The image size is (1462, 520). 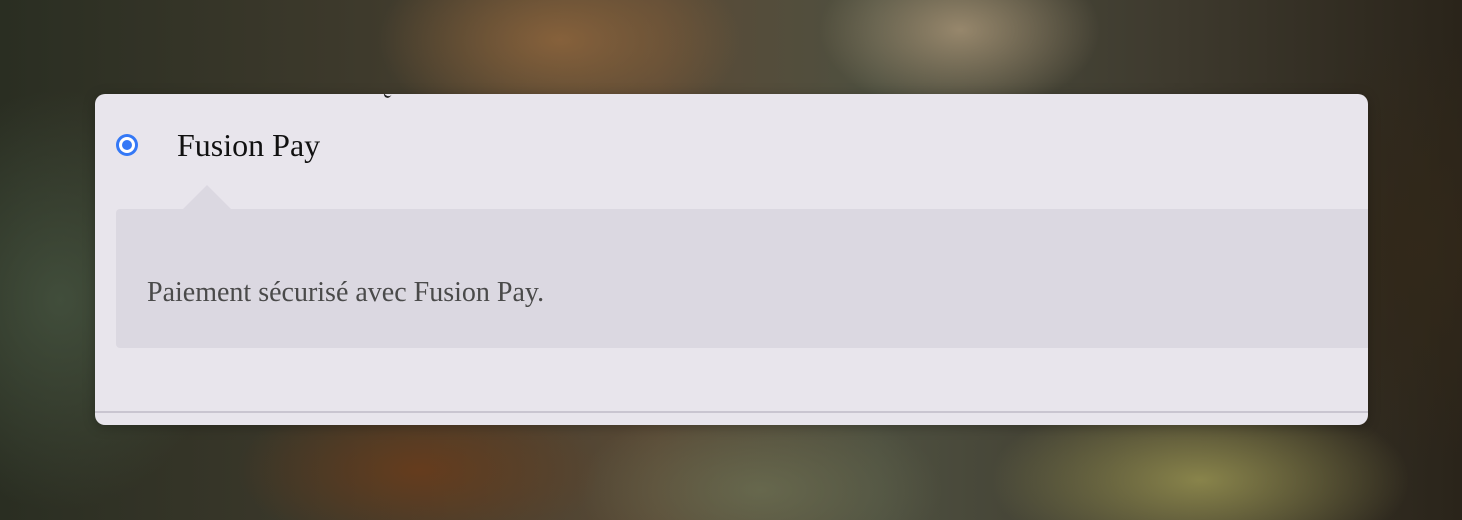 What do you see at coordinates (207, 197) in the screenshot?
I see `description-pointer` at bounding box center [207, 197].